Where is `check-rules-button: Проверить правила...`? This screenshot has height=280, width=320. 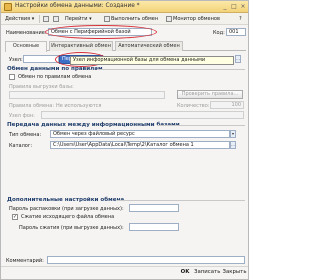 check-rules-button: Проверить правила... is located at coordinates (210, 94).